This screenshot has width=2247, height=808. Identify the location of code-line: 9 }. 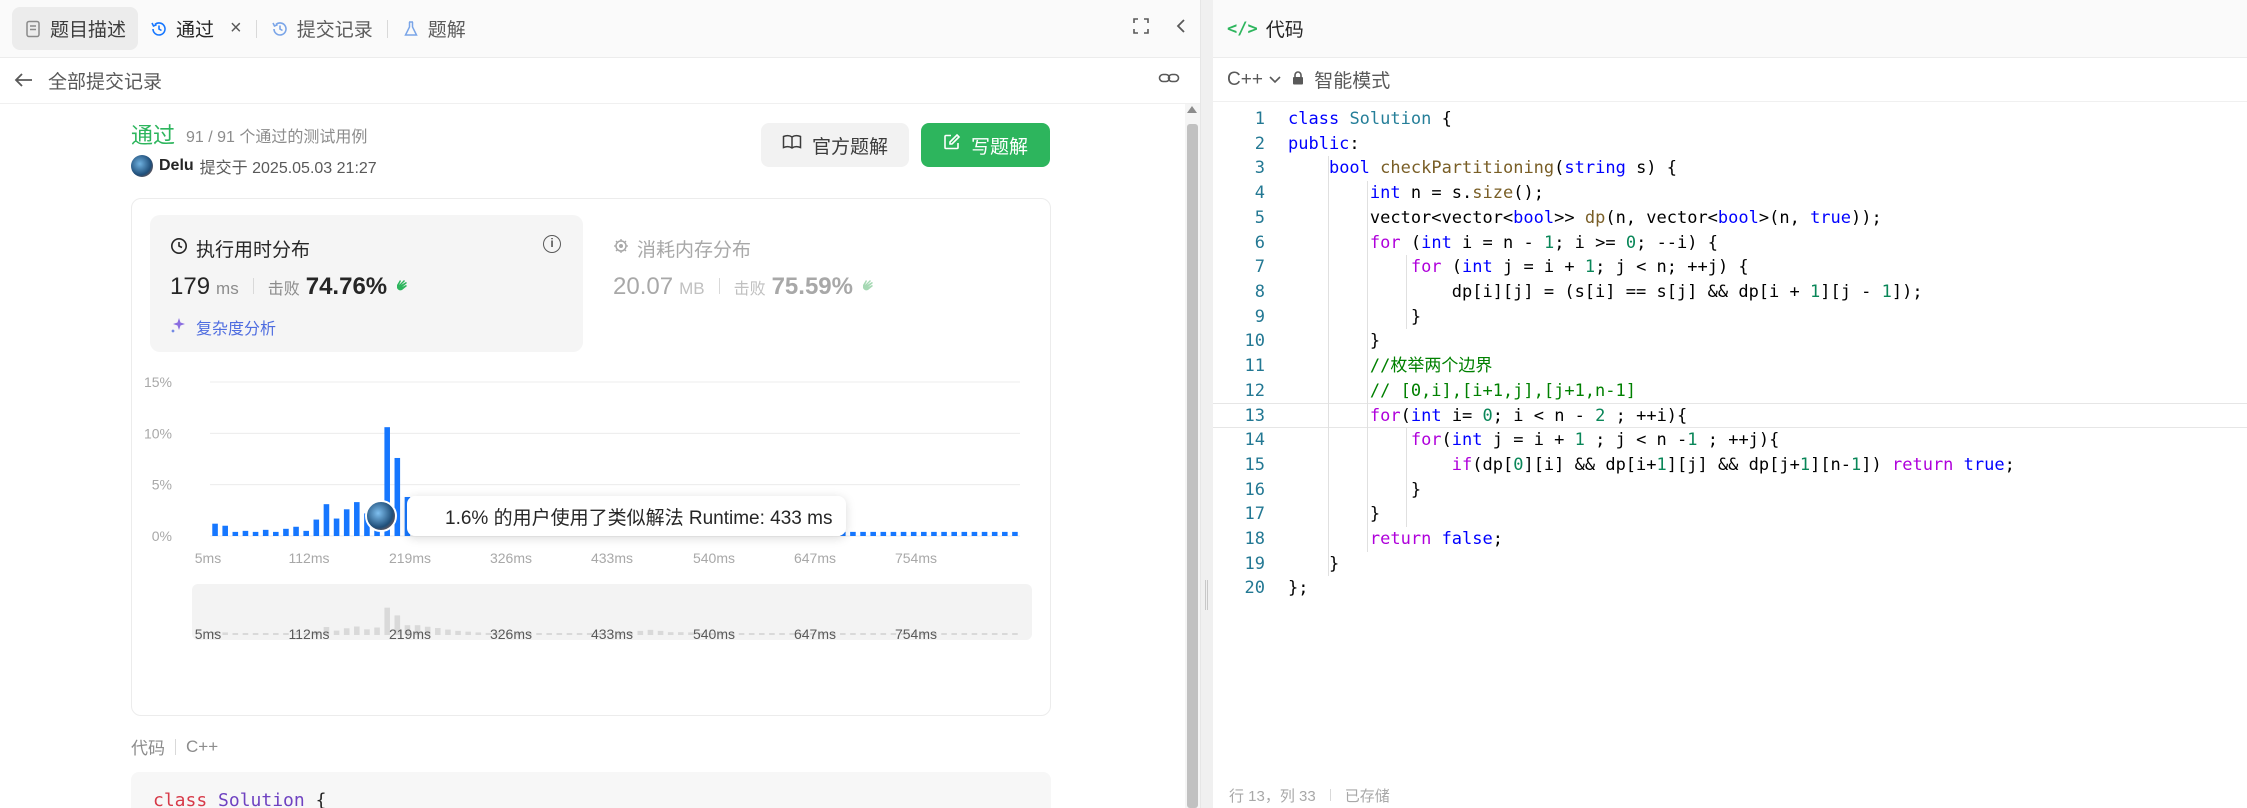
(1730, 317).